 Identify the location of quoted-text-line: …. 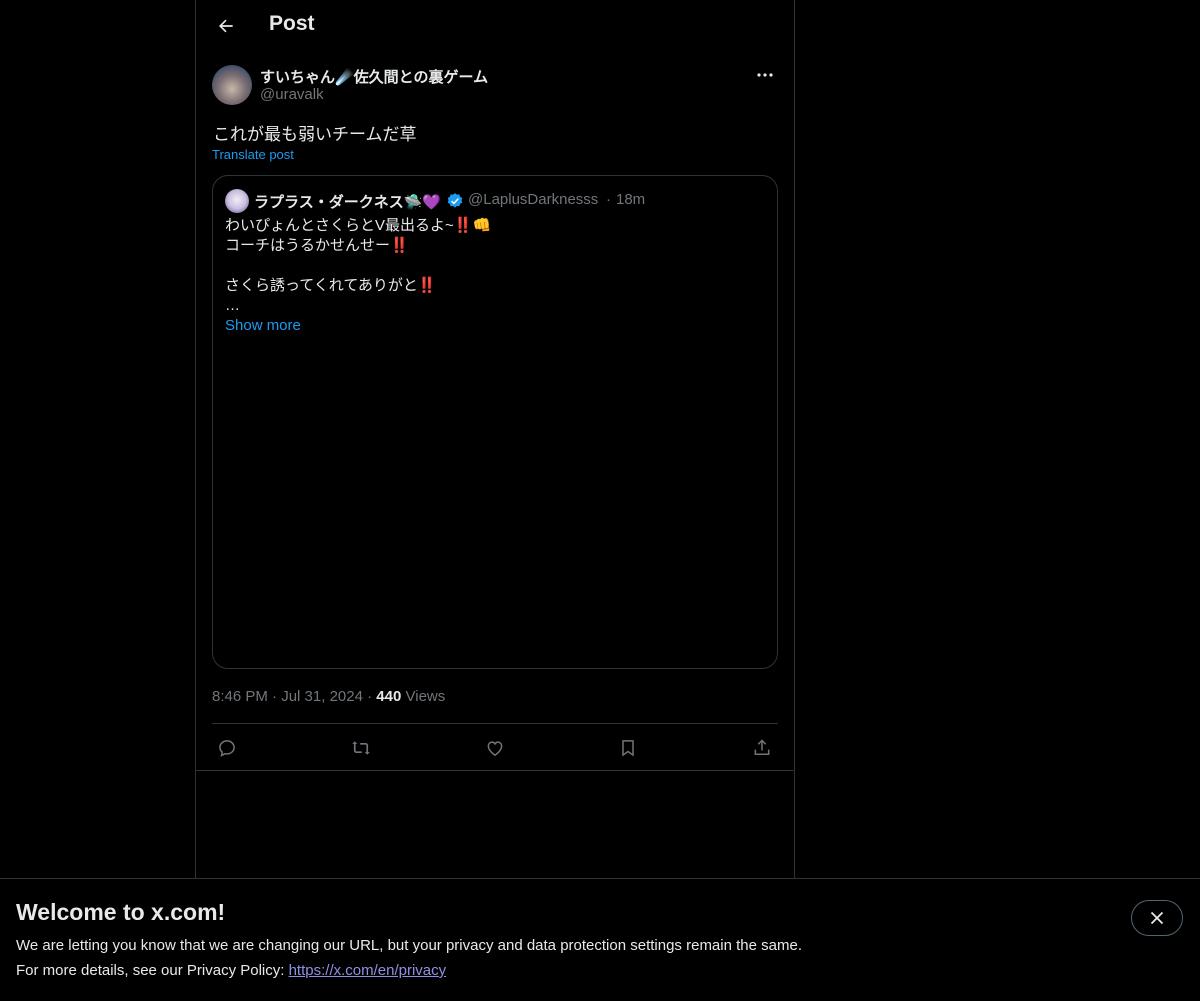
(232, 305).